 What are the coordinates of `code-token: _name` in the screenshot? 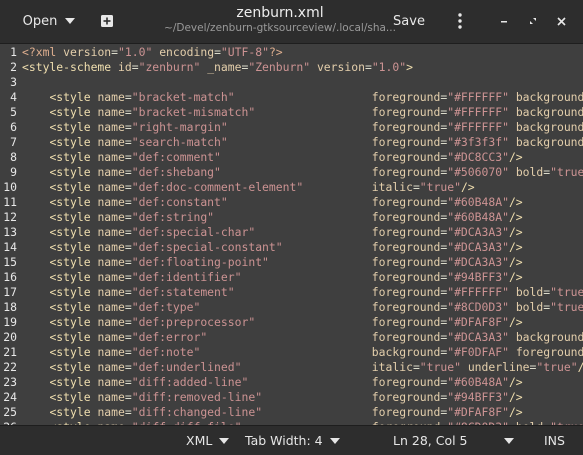 It's located at (224, 67).